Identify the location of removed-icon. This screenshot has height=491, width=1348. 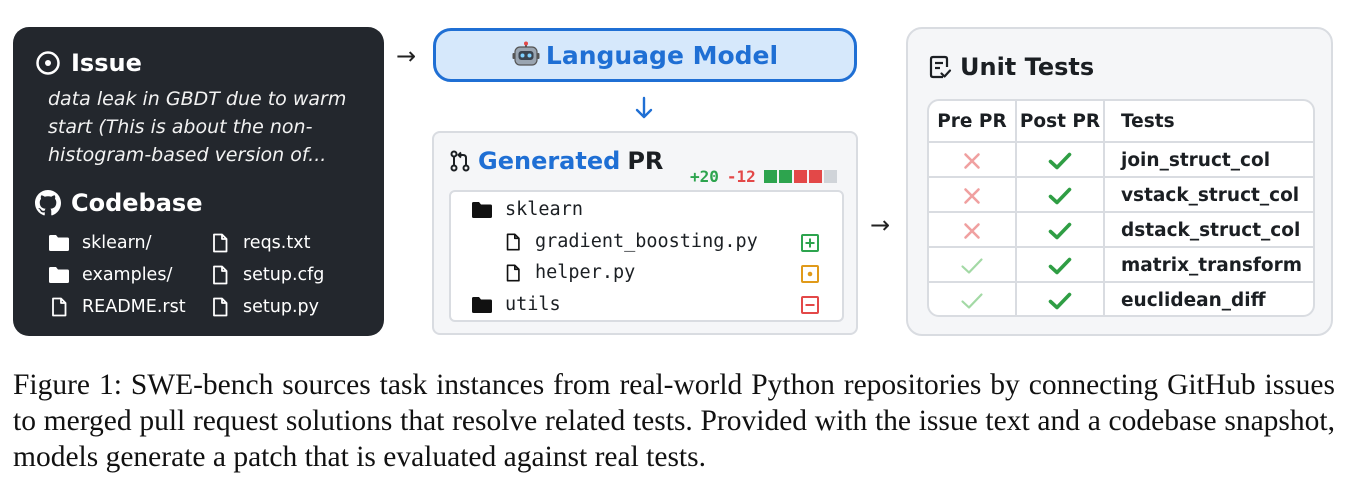
(810, 305).